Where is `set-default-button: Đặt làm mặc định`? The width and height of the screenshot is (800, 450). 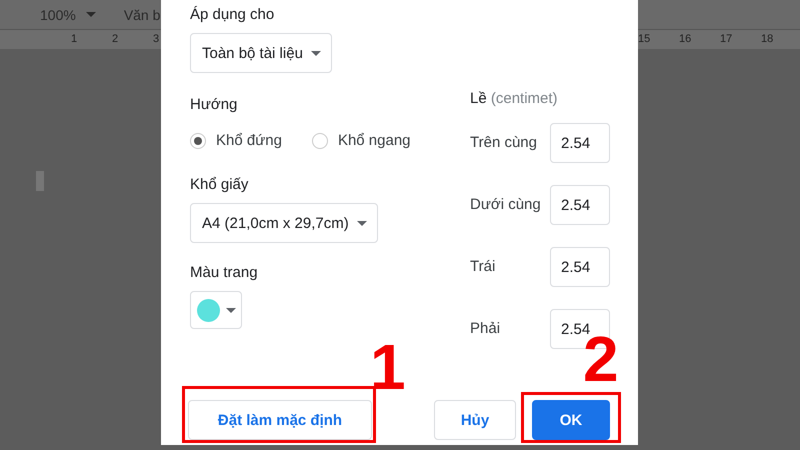 set-default-button: Đặt làm mặc định is located at coordinates (280, 420).